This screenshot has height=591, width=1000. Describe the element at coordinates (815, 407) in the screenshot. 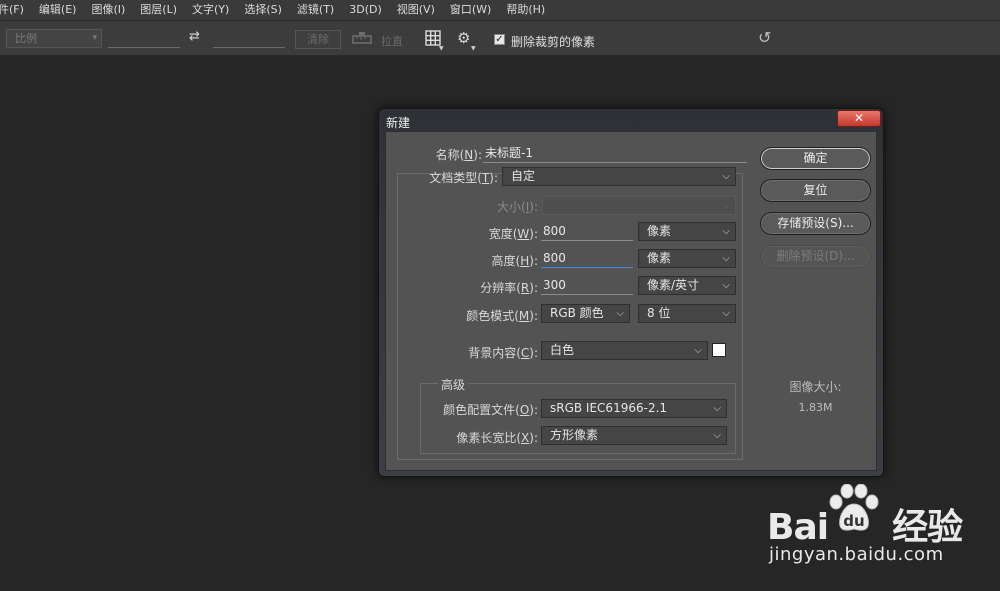

I see `image-size-value: 1.83M` at that location.